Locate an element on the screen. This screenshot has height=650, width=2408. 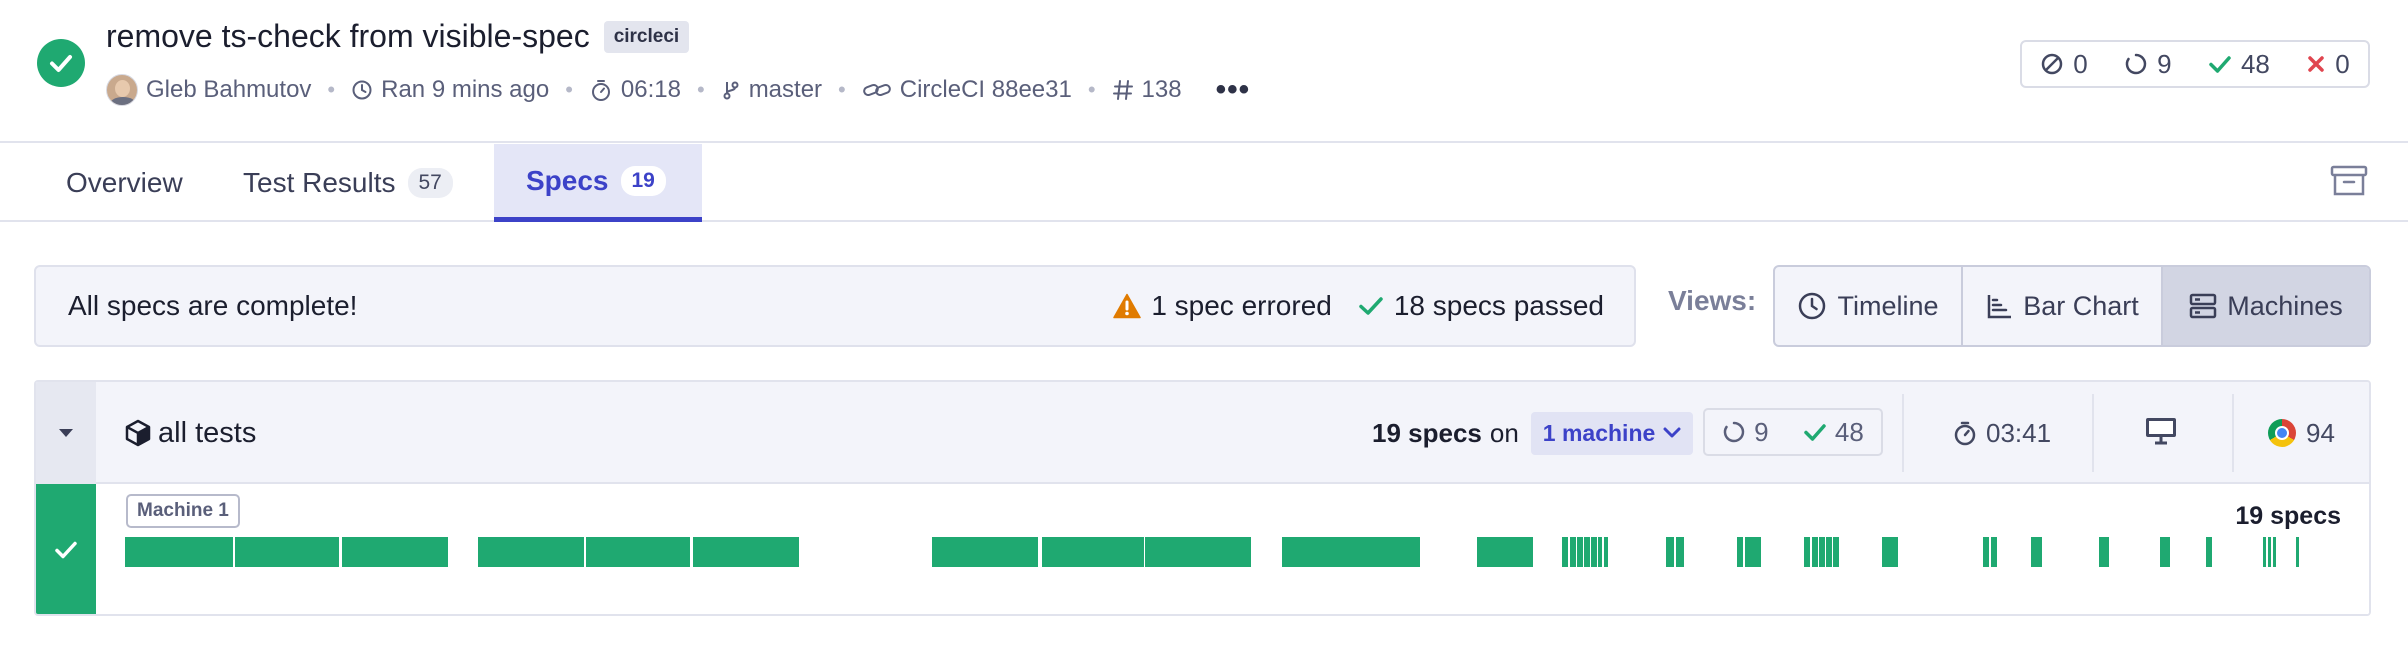
ci-tag: circleci is located at coordinates (646, 36).